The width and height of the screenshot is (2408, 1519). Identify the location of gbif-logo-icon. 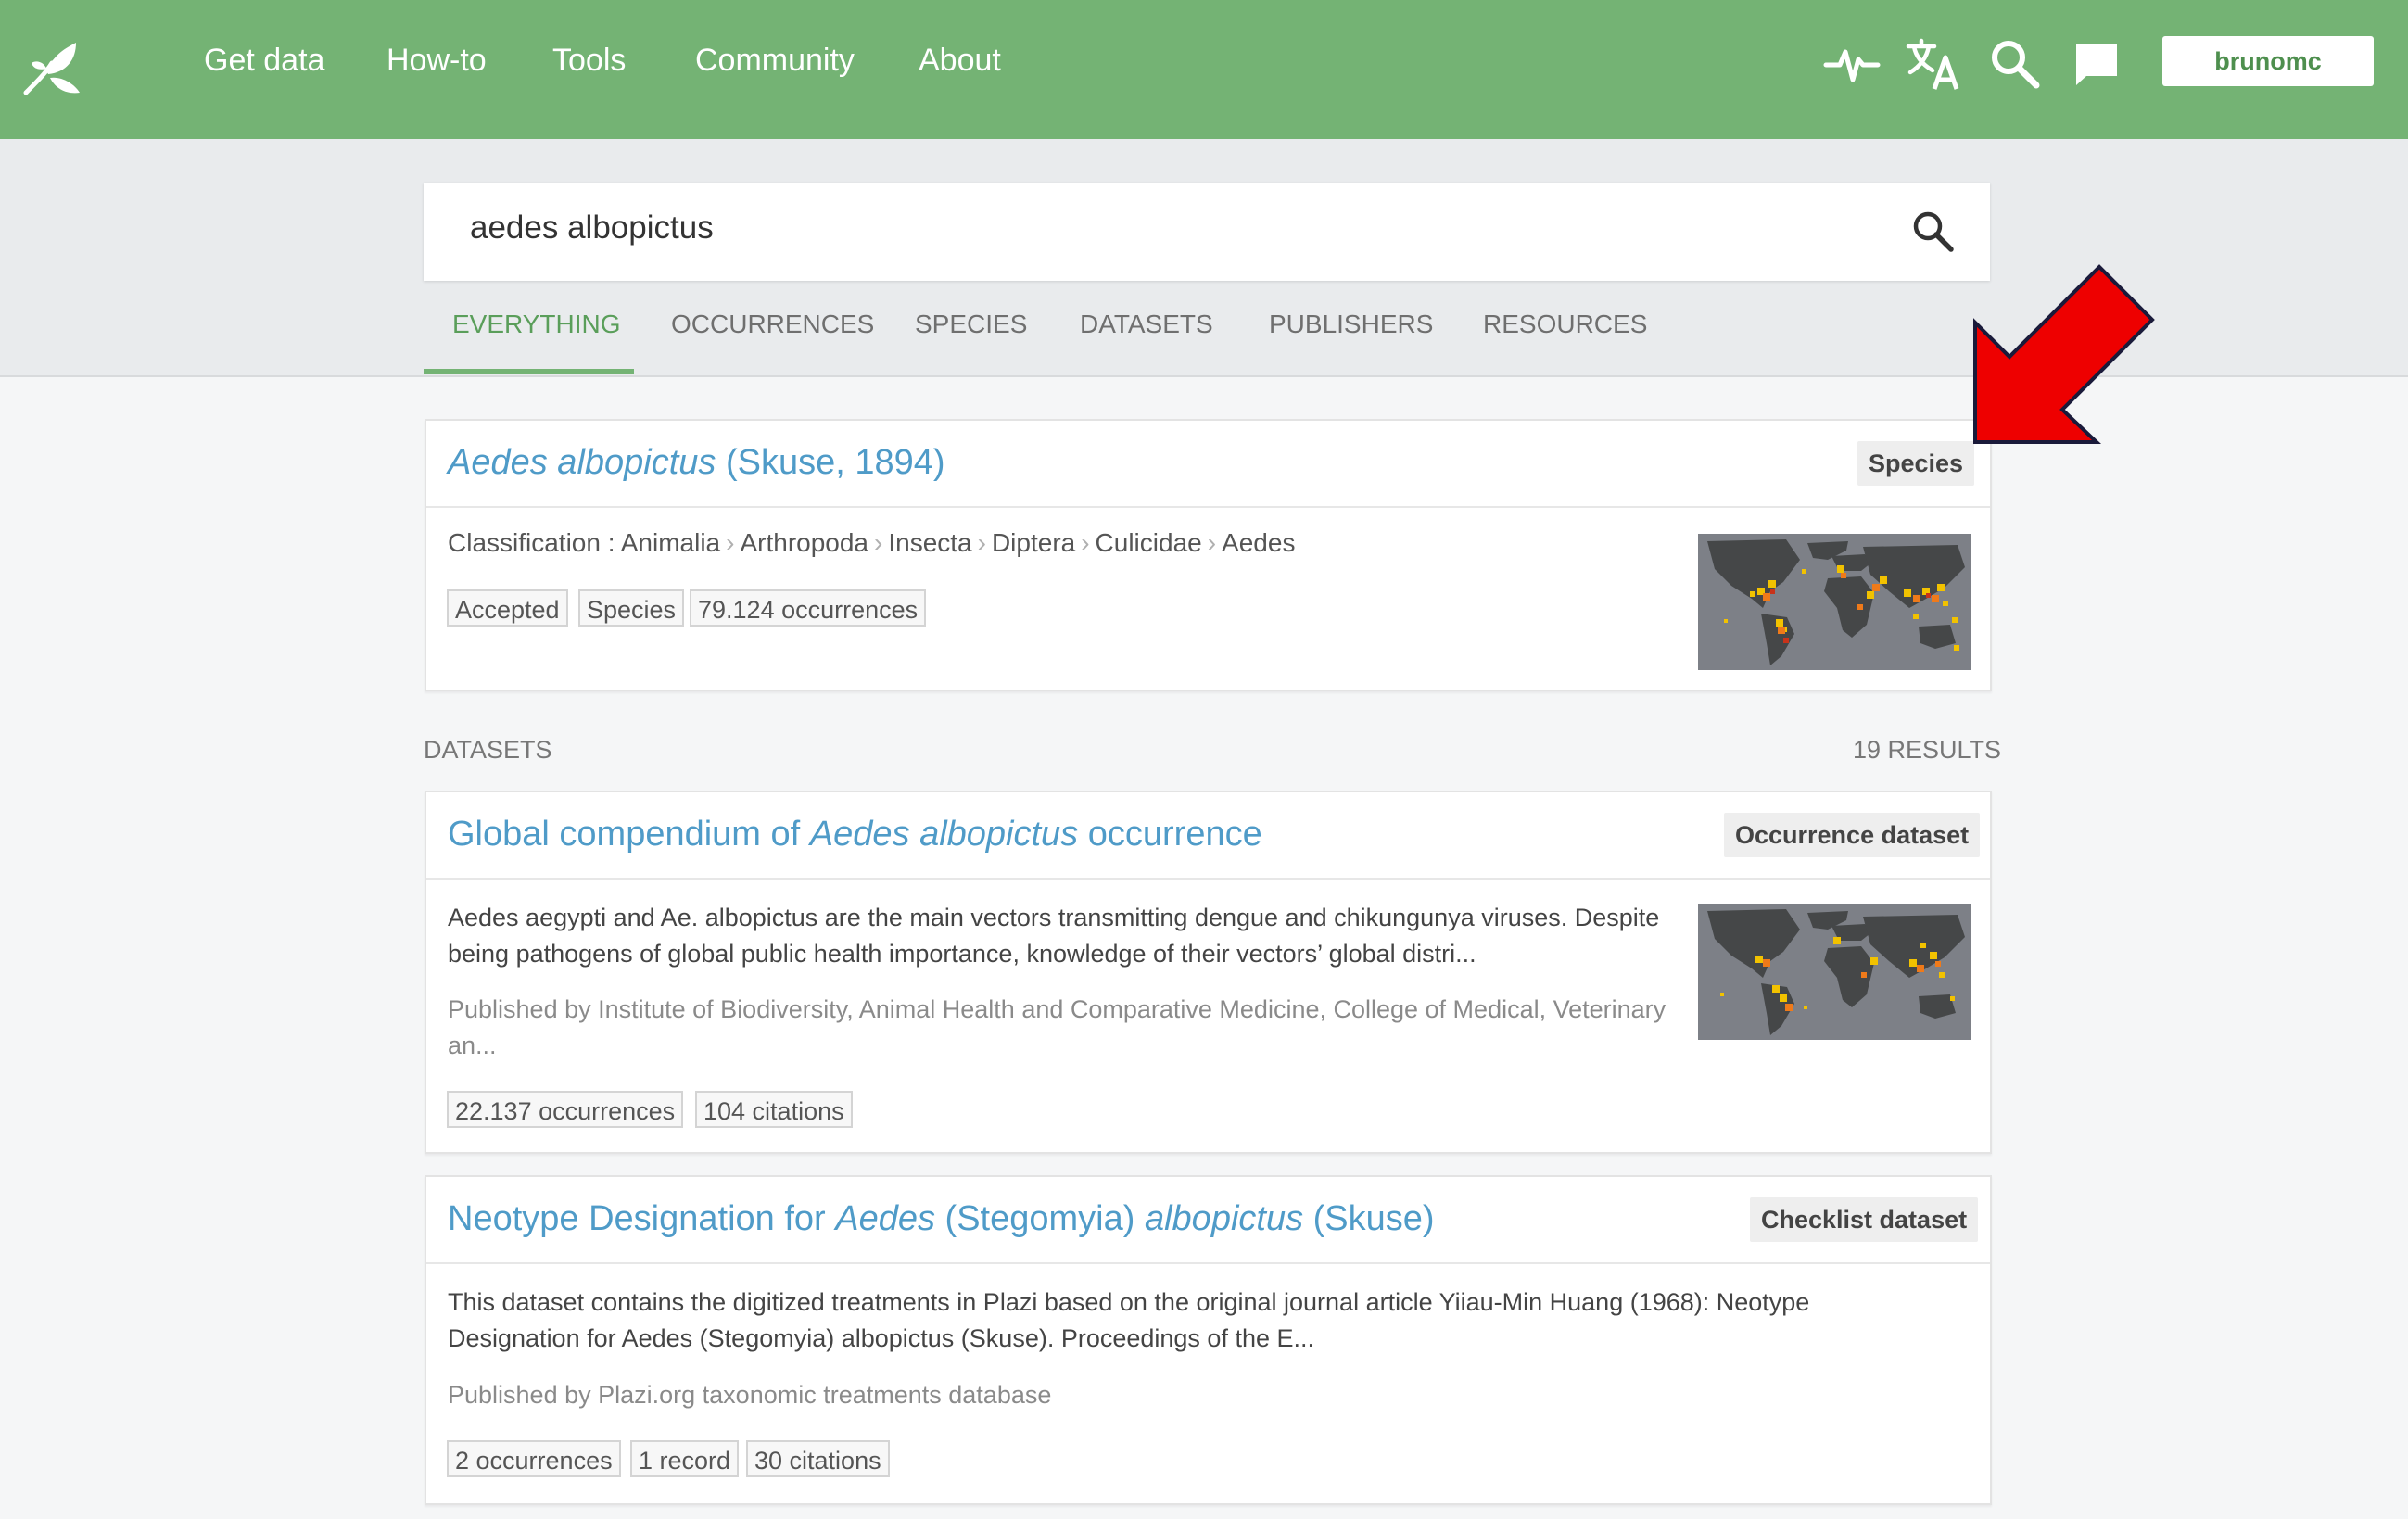
(52, 68).